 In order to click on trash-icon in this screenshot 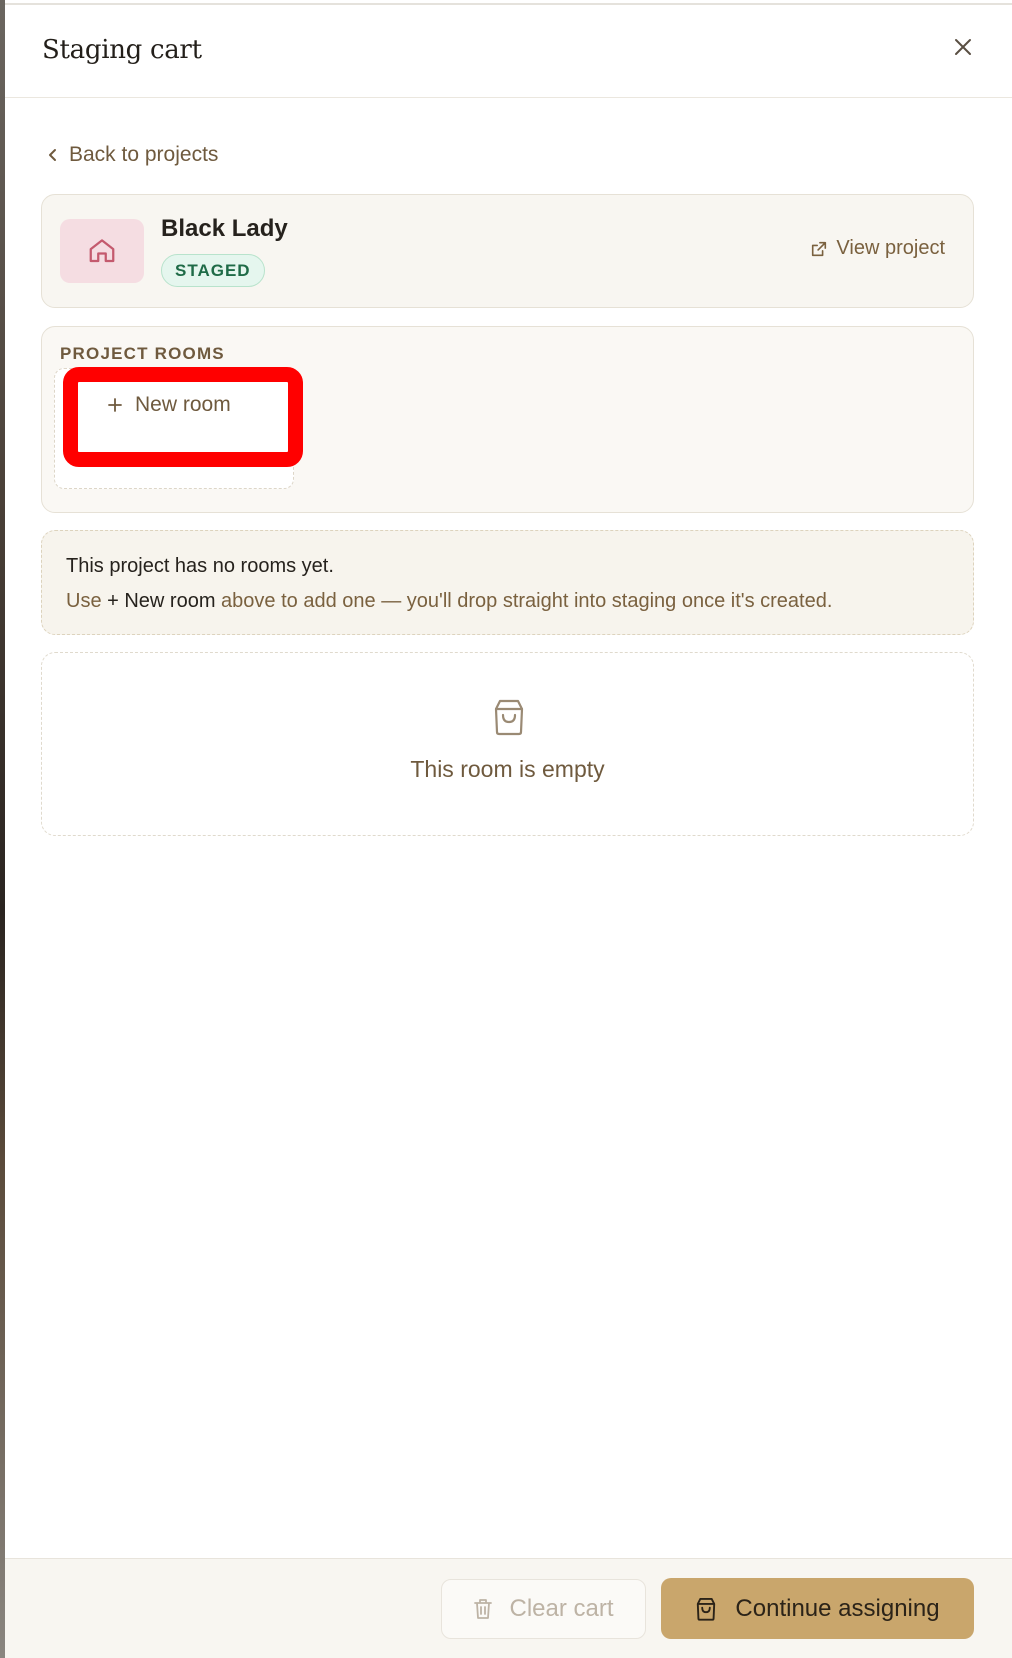, I will do `click(483, 1609)`.